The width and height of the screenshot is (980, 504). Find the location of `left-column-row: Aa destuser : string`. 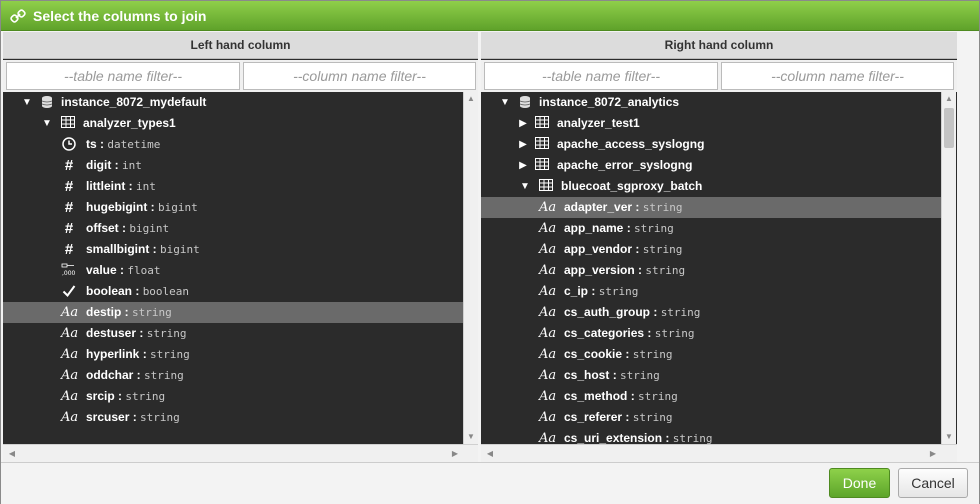

left-column-row: Aa destuser : string is located at coordinates (233, 333).